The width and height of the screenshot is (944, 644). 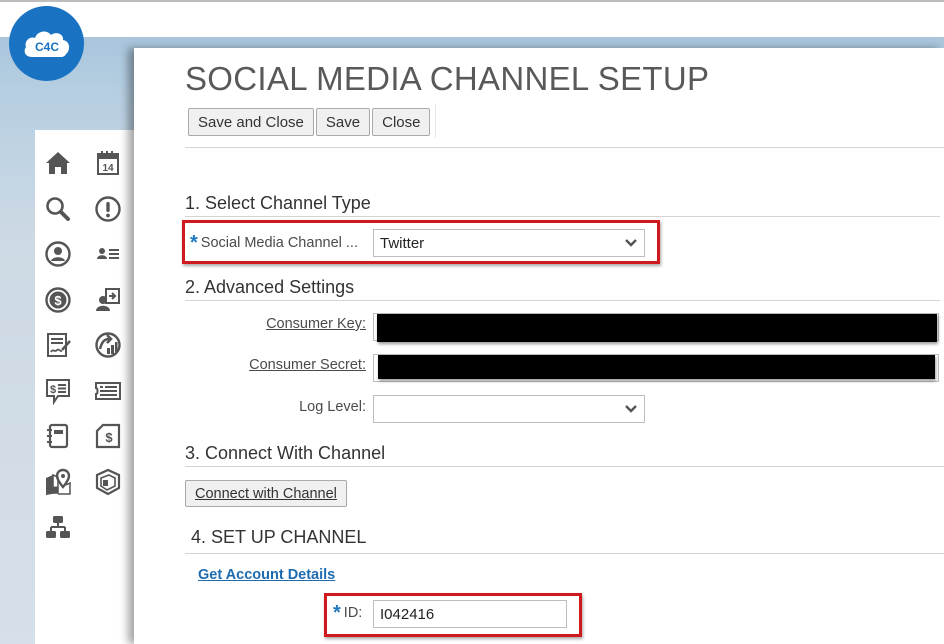 I want to click on consumer-secret-label: Consumer Secret:, so click(x=307, y=365).